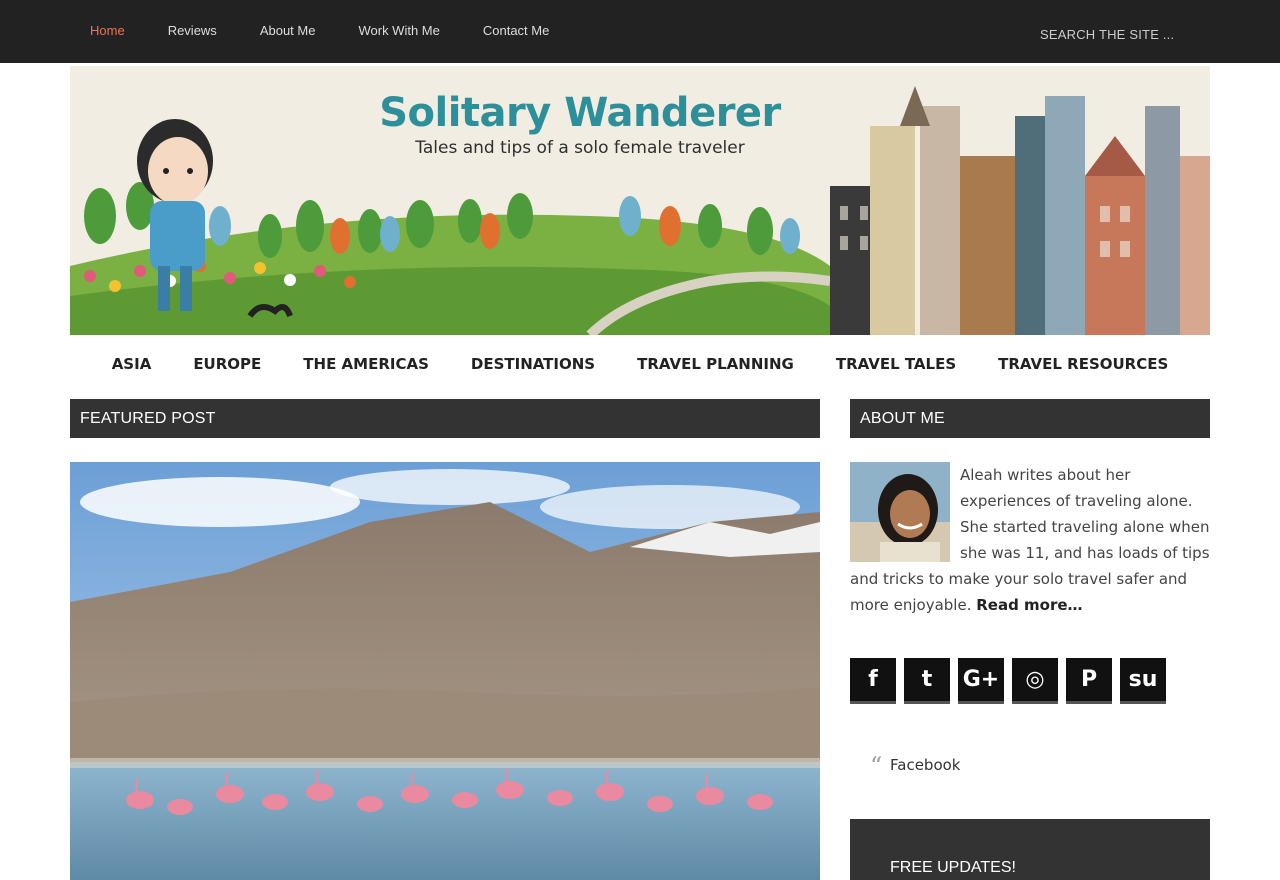 This screenshot has width=1280, height=880. Describe the element at coordinates (1030, 418) in the screenshot. I see `about-me-heading: About Me` at that location.